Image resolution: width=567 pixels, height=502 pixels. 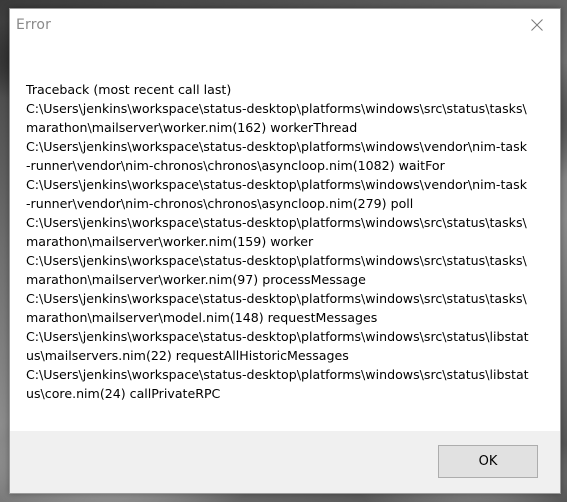 I want to click on message-line: Traceback (most recent call last), so click(x=129, y=89).